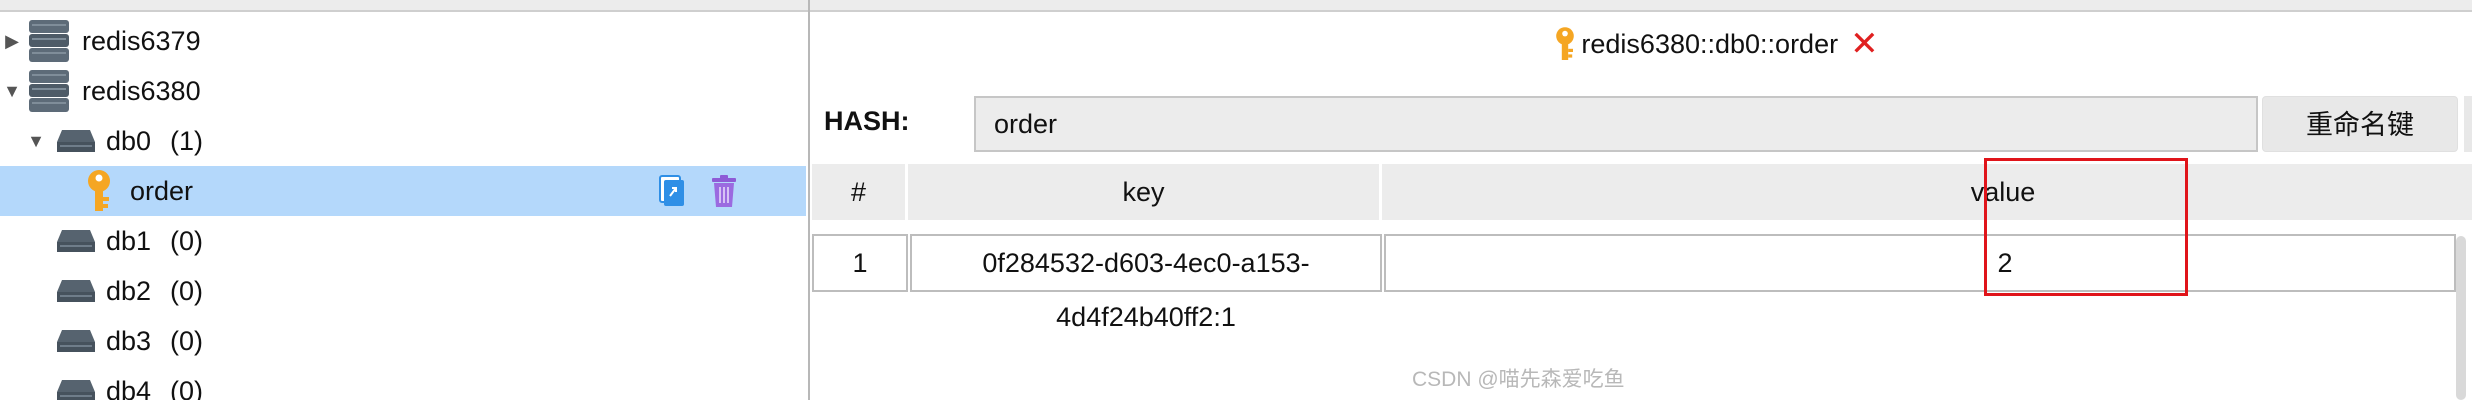  Describe the element at coordinates (403, 191) in the screenshot. I see `tree-key-order: order` at that location.